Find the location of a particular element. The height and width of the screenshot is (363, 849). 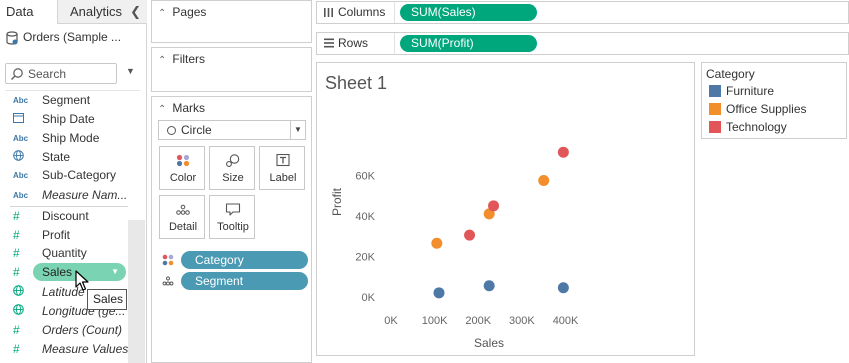

marks-card-header: ⌃ Marks is located at coordinates (181, 108).